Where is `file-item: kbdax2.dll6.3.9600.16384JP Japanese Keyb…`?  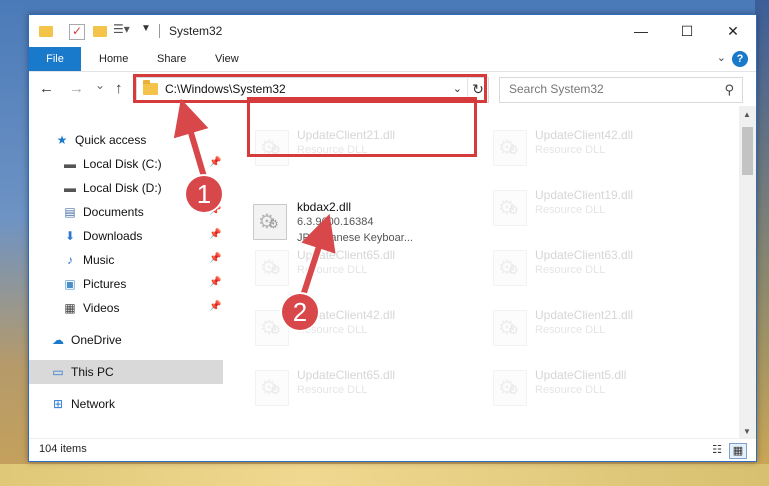
file-item: kbdax2.dll6.3.9600.16384JP Japanese Keyb… is located at coordinates (364, 217).